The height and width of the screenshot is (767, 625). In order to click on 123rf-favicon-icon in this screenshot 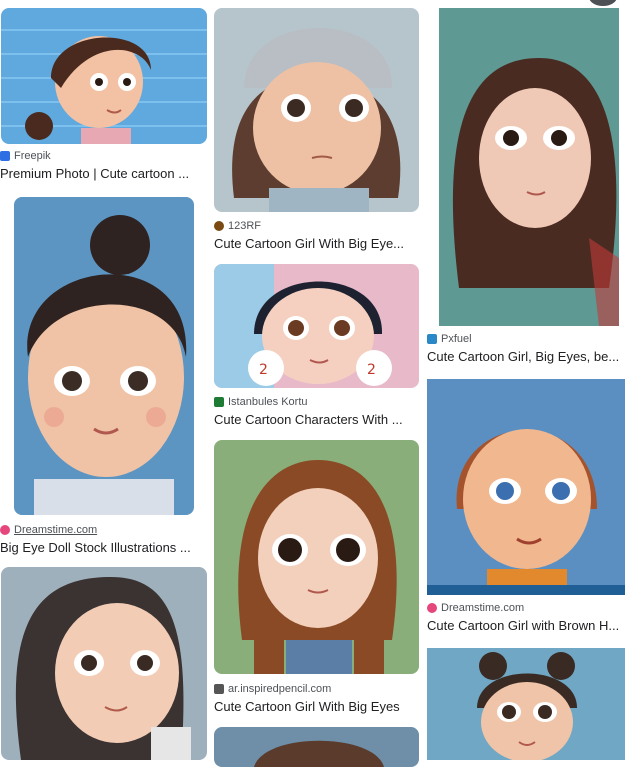, I will do `click(219, 226)`.